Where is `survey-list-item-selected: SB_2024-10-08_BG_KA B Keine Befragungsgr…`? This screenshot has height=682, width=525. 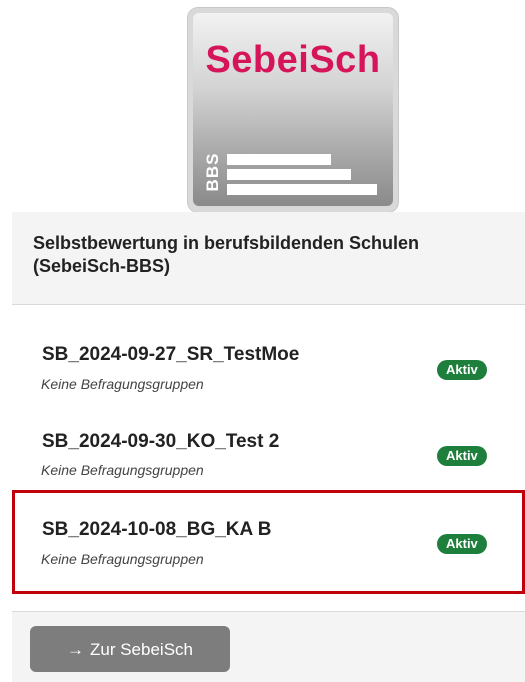
survey-list-item-selected: SB_2024-10-08_BG_KA B Keine Befragungsgr… is located at coordinates (268, 542).